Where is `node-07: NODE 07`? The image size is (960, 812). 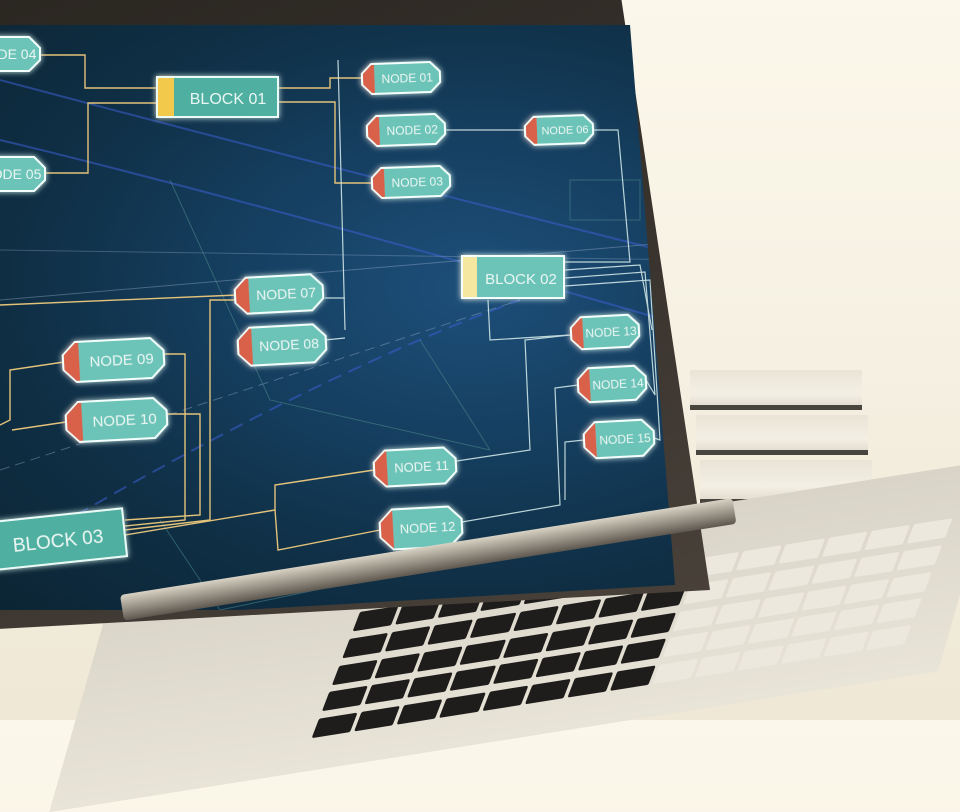
node-07: NODE 07 is located at coordinates (279, 294).